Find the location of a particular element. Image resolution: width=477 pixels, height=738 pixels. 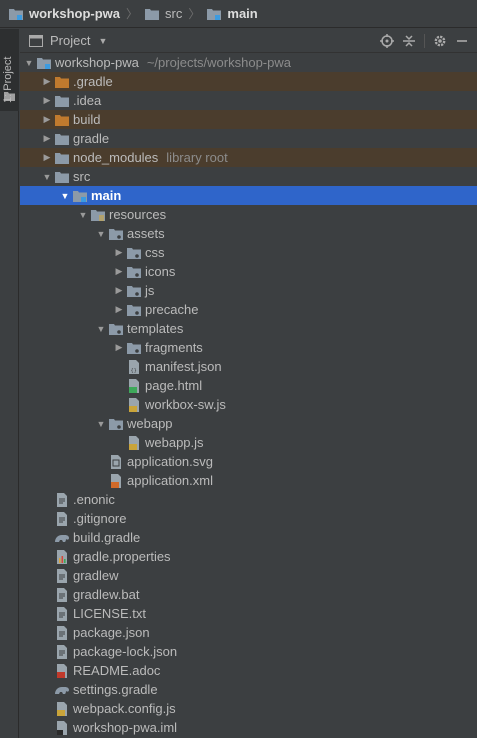

tree-item-label: workbox-sw.js is located at coordinates (185, 404).